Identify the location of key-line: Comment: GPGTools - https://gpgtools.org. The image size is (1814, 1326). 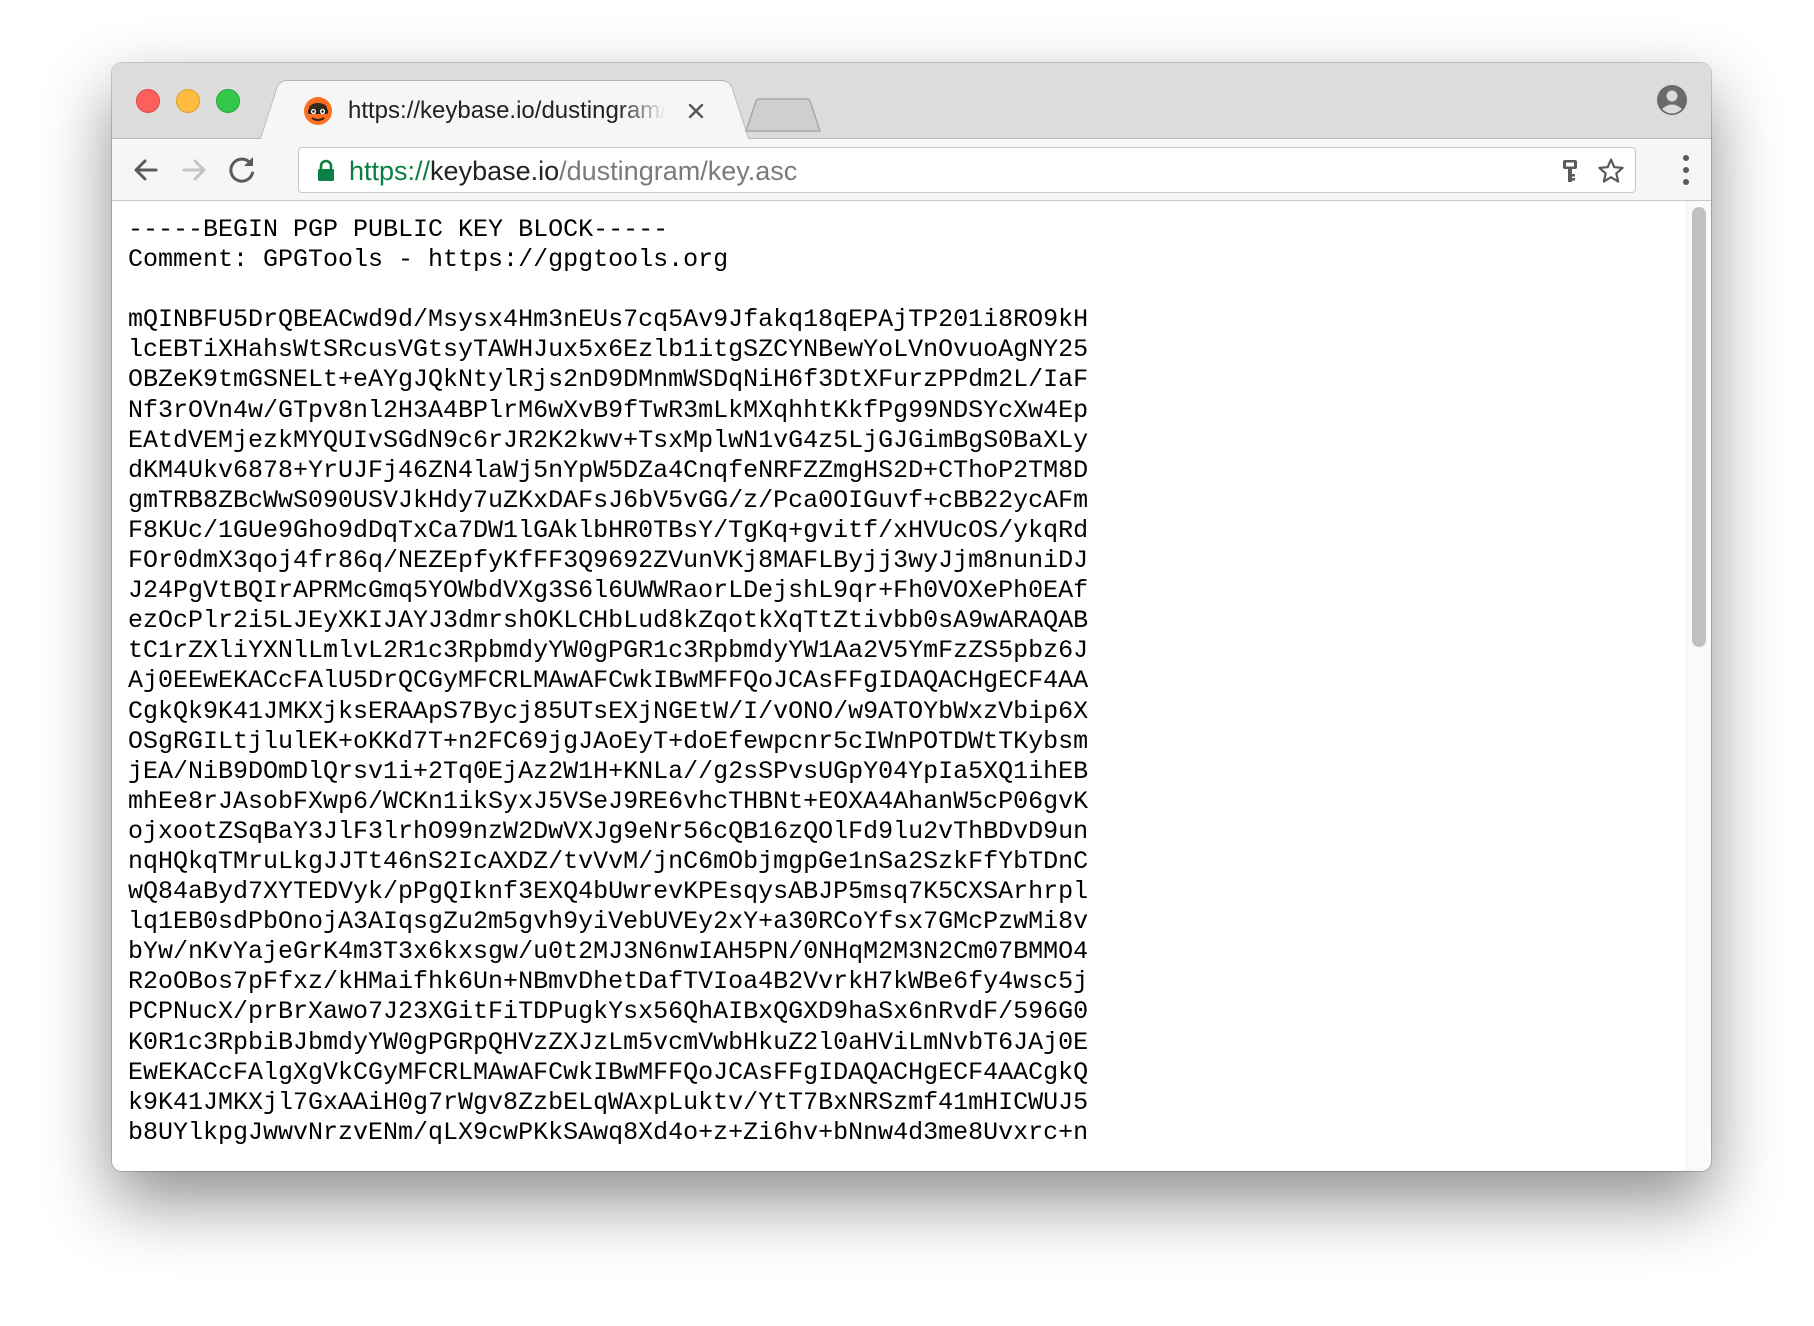
(428, 260).